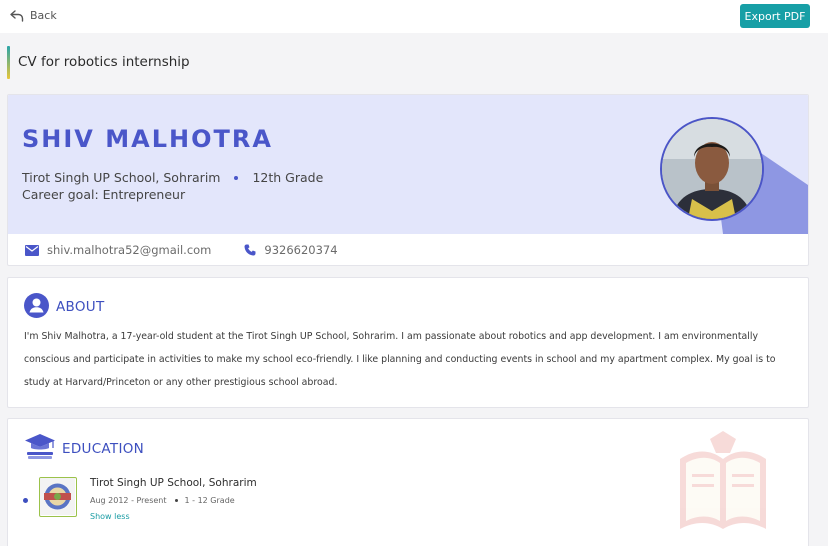 This screenshot has width=828, height=546. Describe the element at coordinates (40, 446) in the screenshot. I see `graduation-cap-icon` at that location.